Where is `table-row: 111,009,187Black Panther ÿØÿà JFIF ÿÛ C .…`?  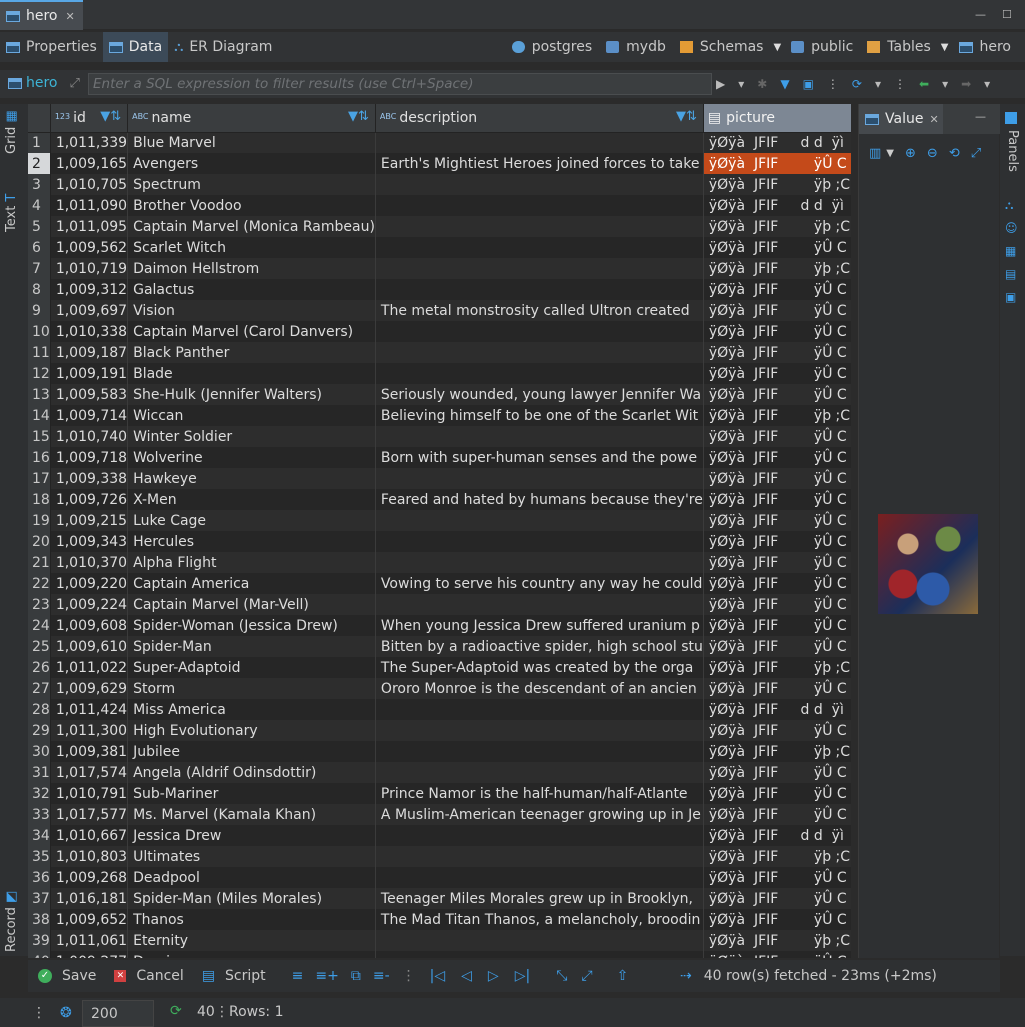 table-row: 111,009,187Black Panther ÿØÿà JFIF ÿÛ C .… is located at coordinates (439, 352).